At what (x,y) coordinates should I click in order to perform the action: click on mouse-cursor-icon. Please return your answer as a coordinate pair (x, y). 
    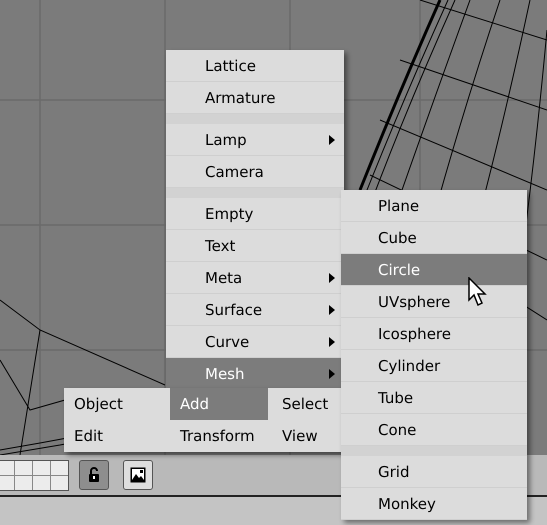
    Looking at the image, I should click on (478, 292).